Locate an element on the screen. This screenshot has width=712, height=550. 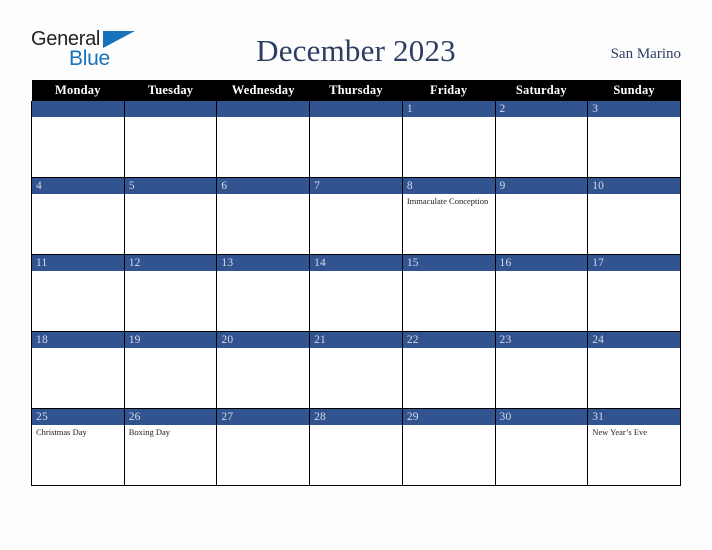
calendar-day-cell: 8 Immaculate Conception is located at coordinates (448, 216).